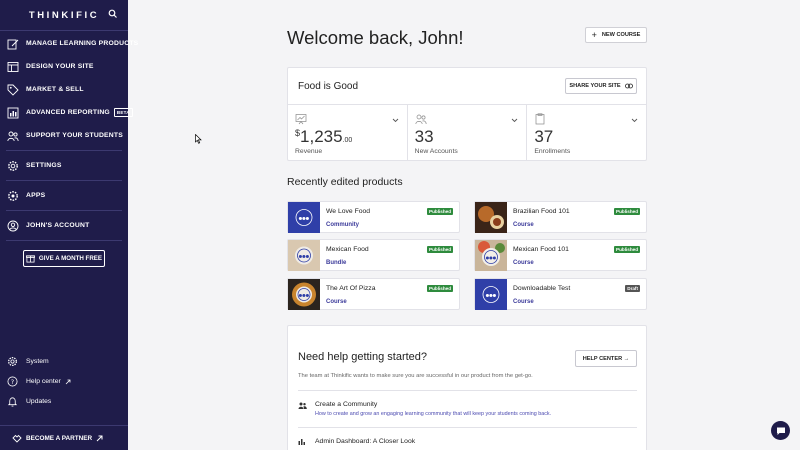  Describe the element at coordinates (424, 136) in the screenshot. I see `new-accounts-value: 33` at that location.